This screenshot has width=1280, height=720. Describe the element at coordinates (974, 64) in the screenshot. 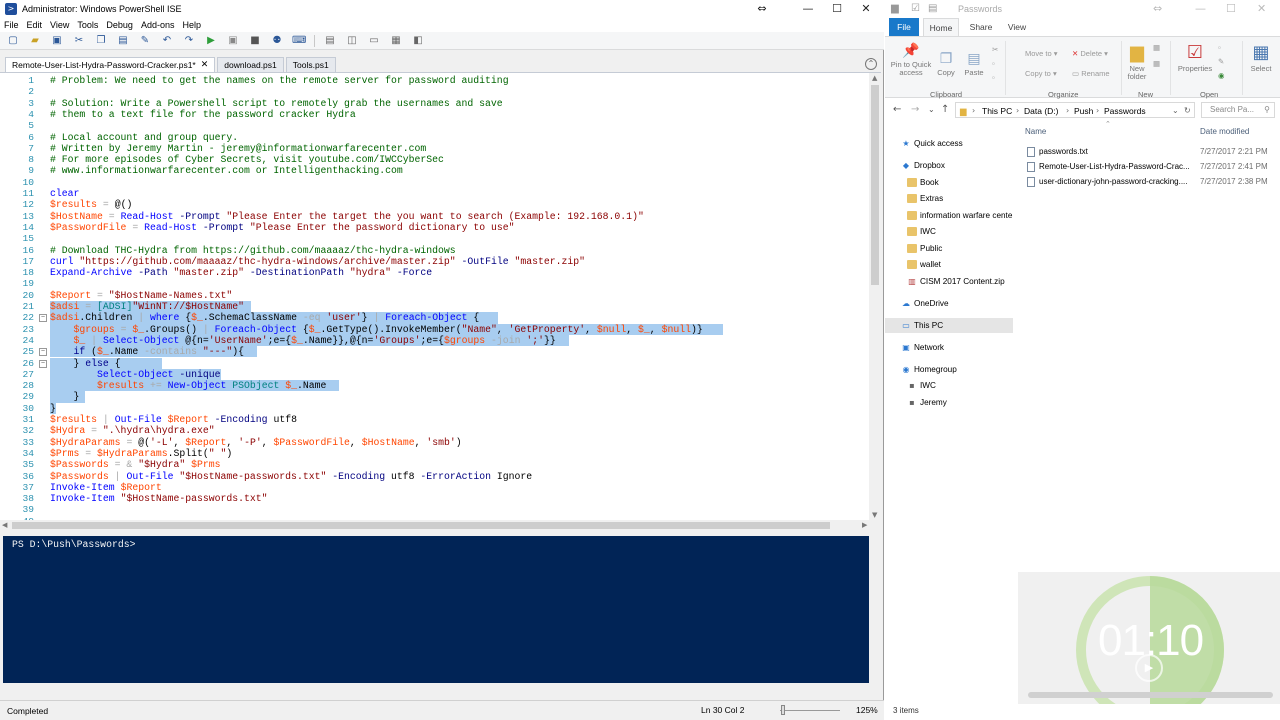

I see `paste-button: ▤ Paste` at that location.